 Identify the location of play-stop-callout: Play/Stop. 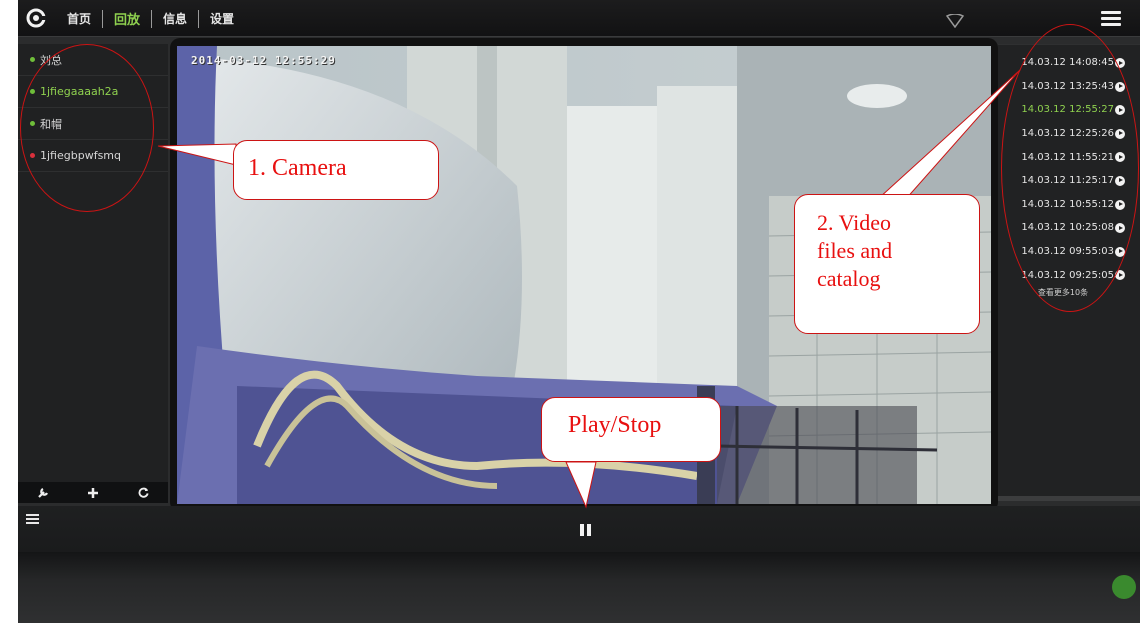
(631, 429).